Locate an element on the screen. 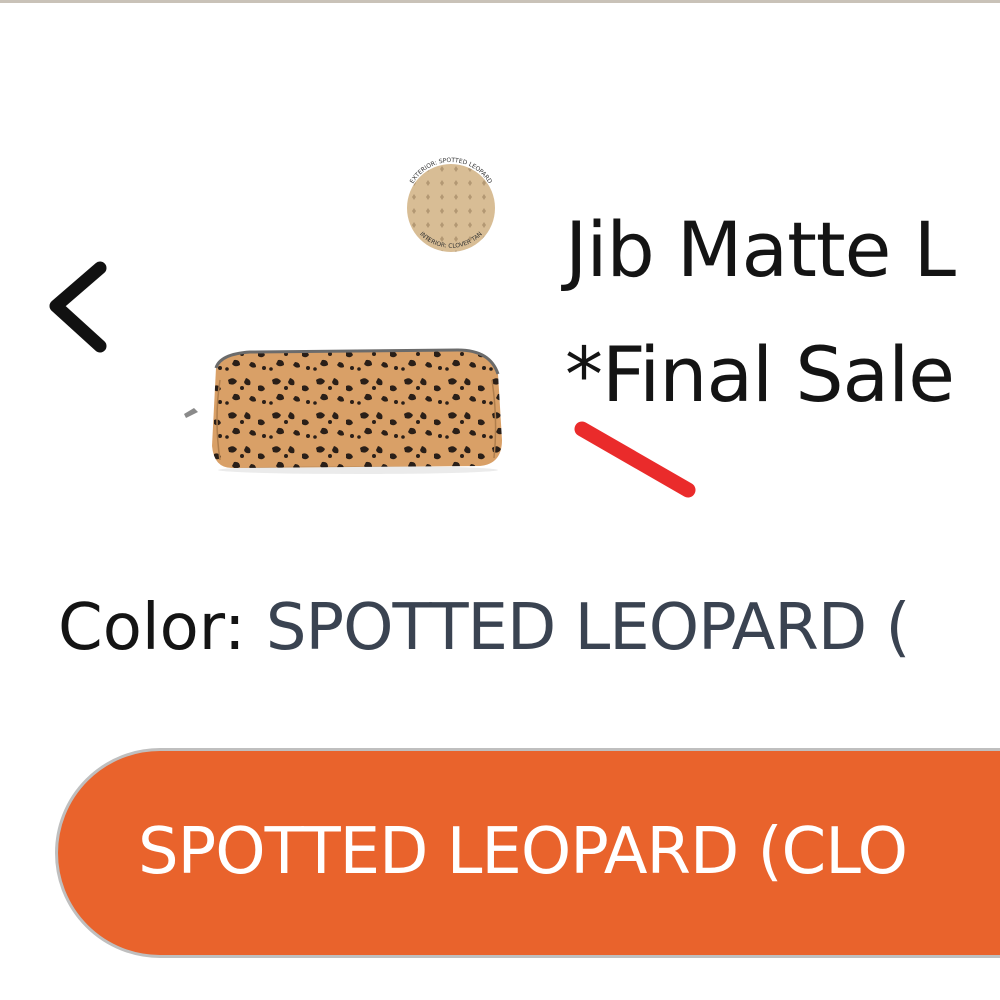 Image resolution: width=1000 pixels, height=1000 pixels. final-sale-note: *Final Sale is located at coordinates (760, 374).